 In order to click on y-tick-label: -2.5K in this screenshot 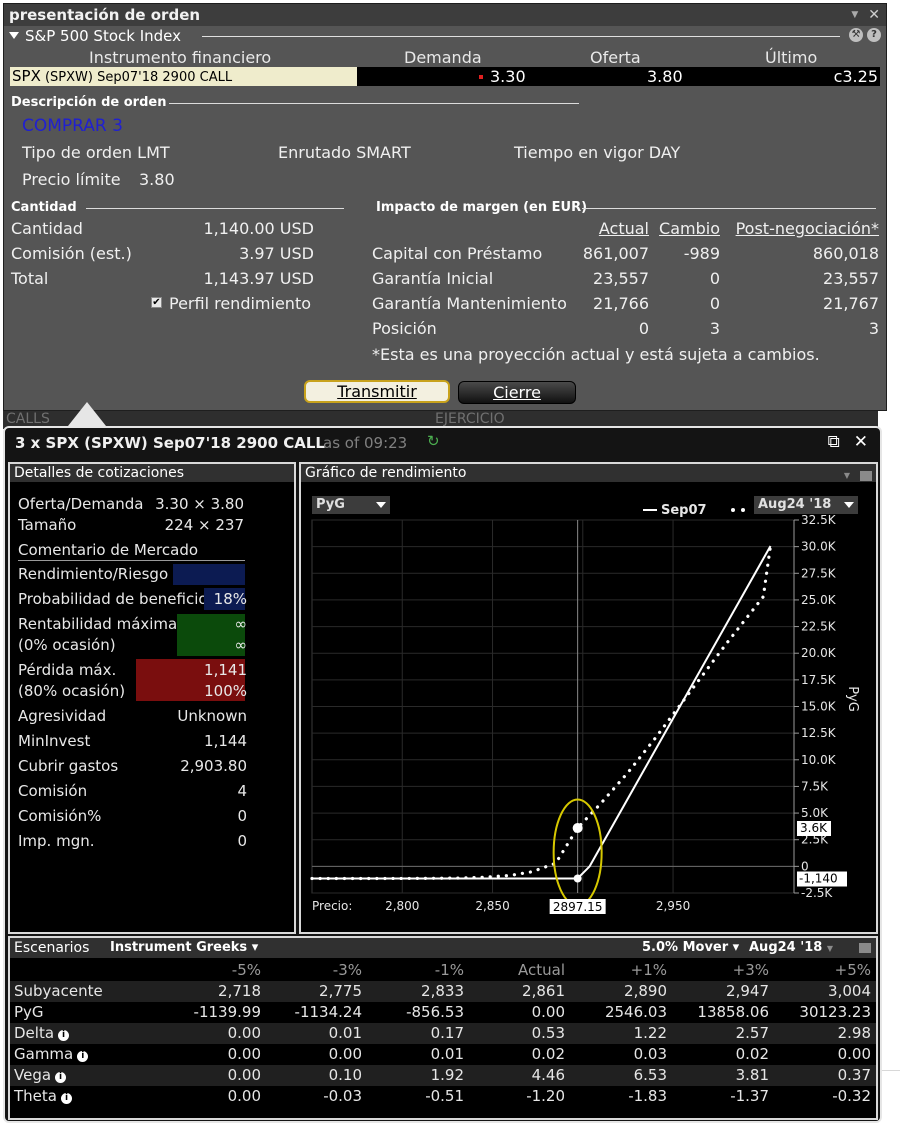, I will do `click(817, 893)`.